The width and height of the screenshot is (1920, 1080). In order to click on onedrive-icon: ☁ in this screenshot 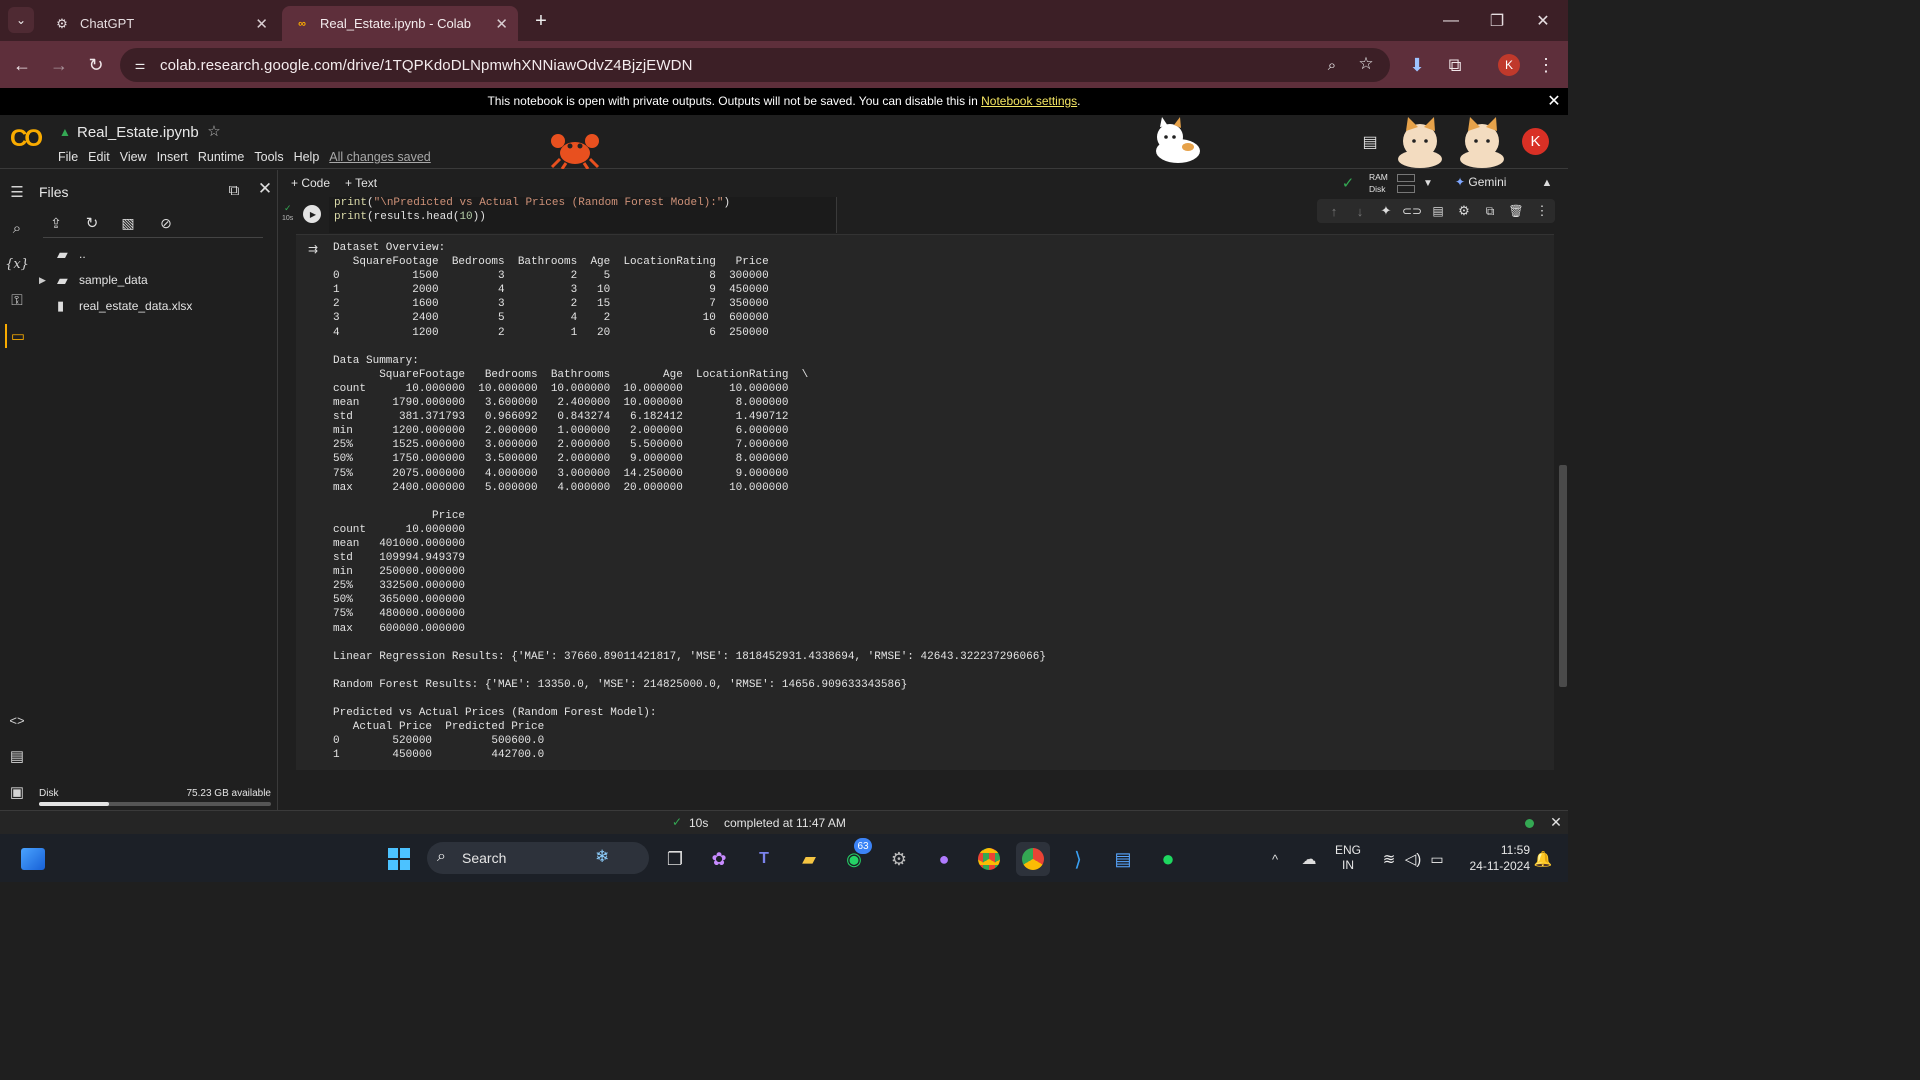, I will do `click(1309, 859)`.